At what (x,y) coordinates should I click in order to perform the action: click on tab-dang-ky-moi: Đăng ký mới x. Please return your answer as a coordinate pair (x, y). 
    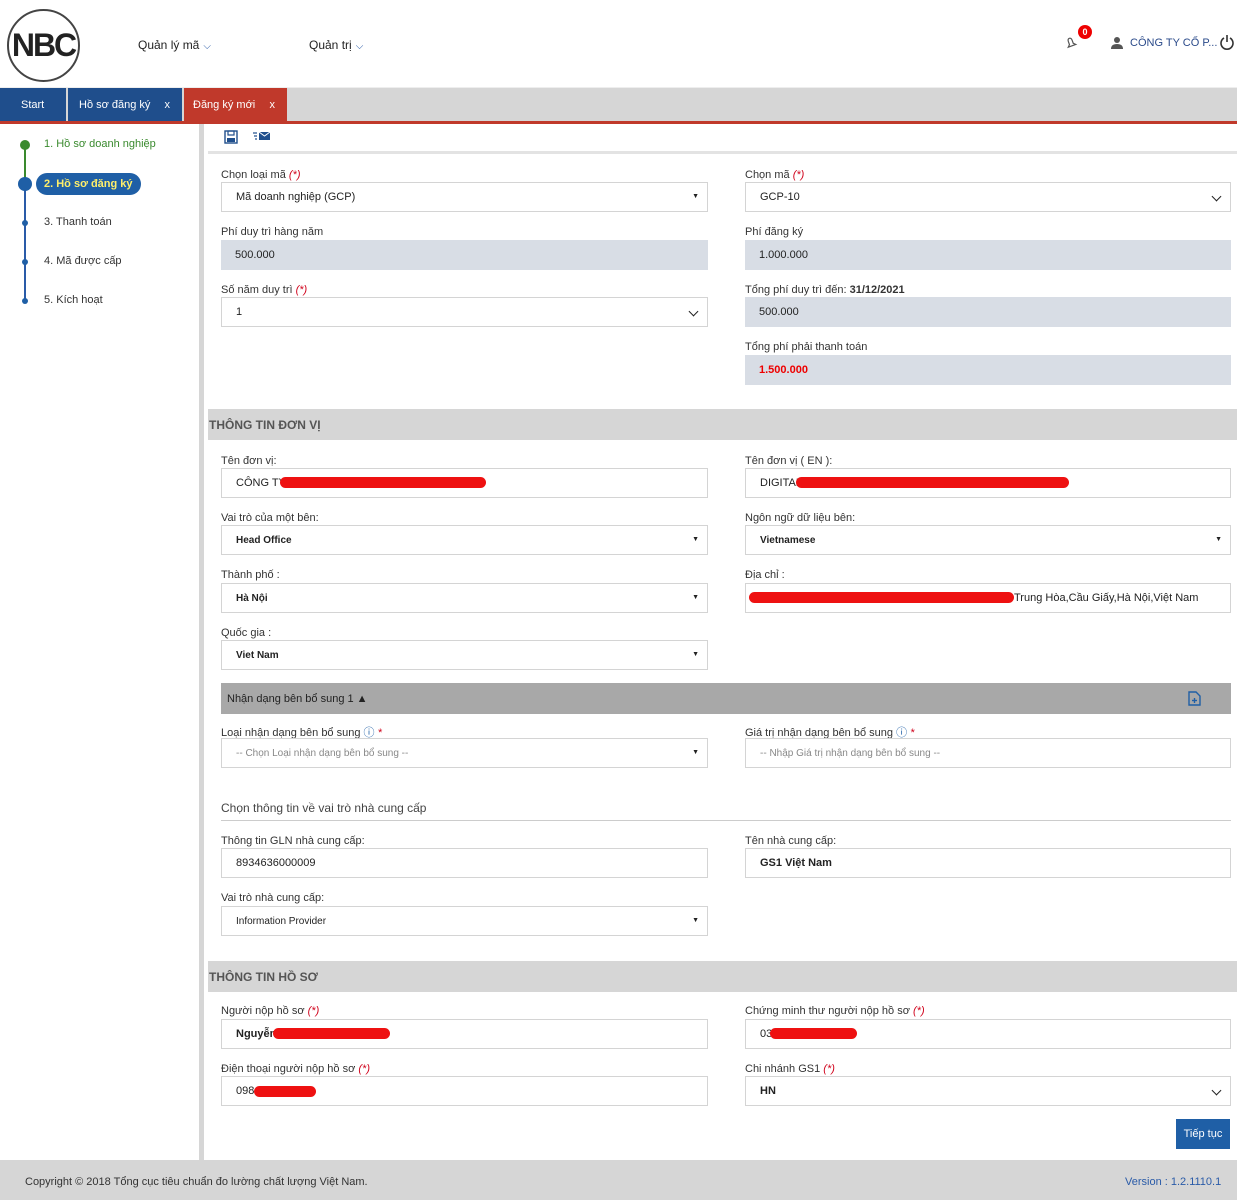
    Looking at the image, I should click on (235, 104).